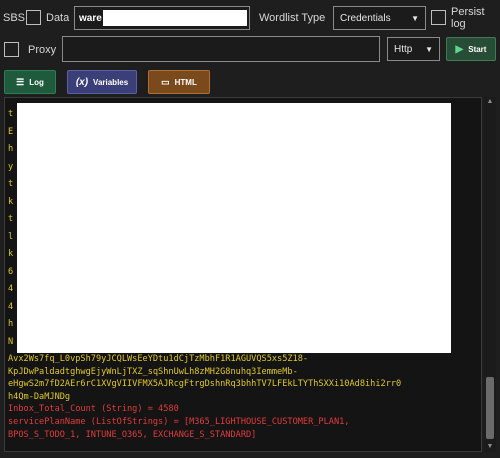 This screenshot has width=500, height=458. Describe the element at coordinates (175, 18) in the screenshot. I see `redacted-data` at that location.